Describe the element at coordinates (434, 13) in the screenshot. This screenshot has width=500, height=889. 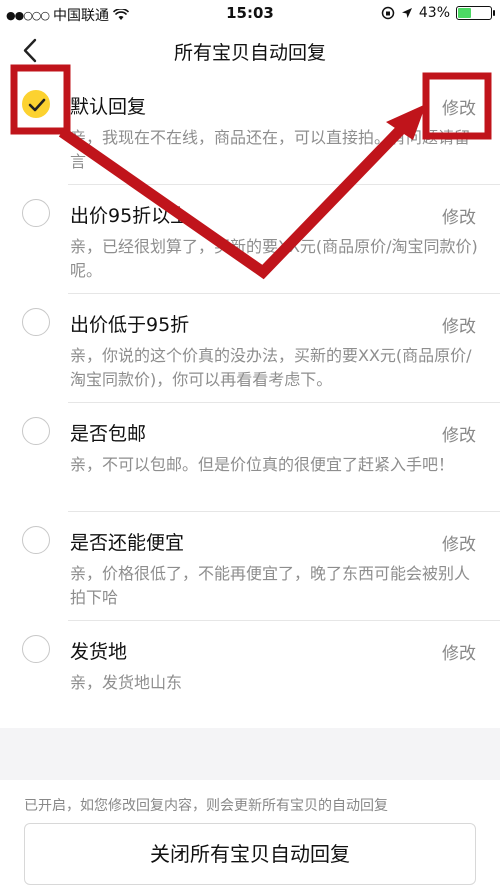
I see `battery-percent: 43%` at that location.